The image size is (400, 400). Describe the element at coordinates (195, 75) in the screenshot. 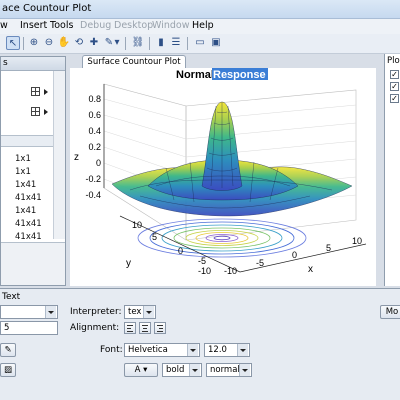

I see `figure-title: Normal` at that location.